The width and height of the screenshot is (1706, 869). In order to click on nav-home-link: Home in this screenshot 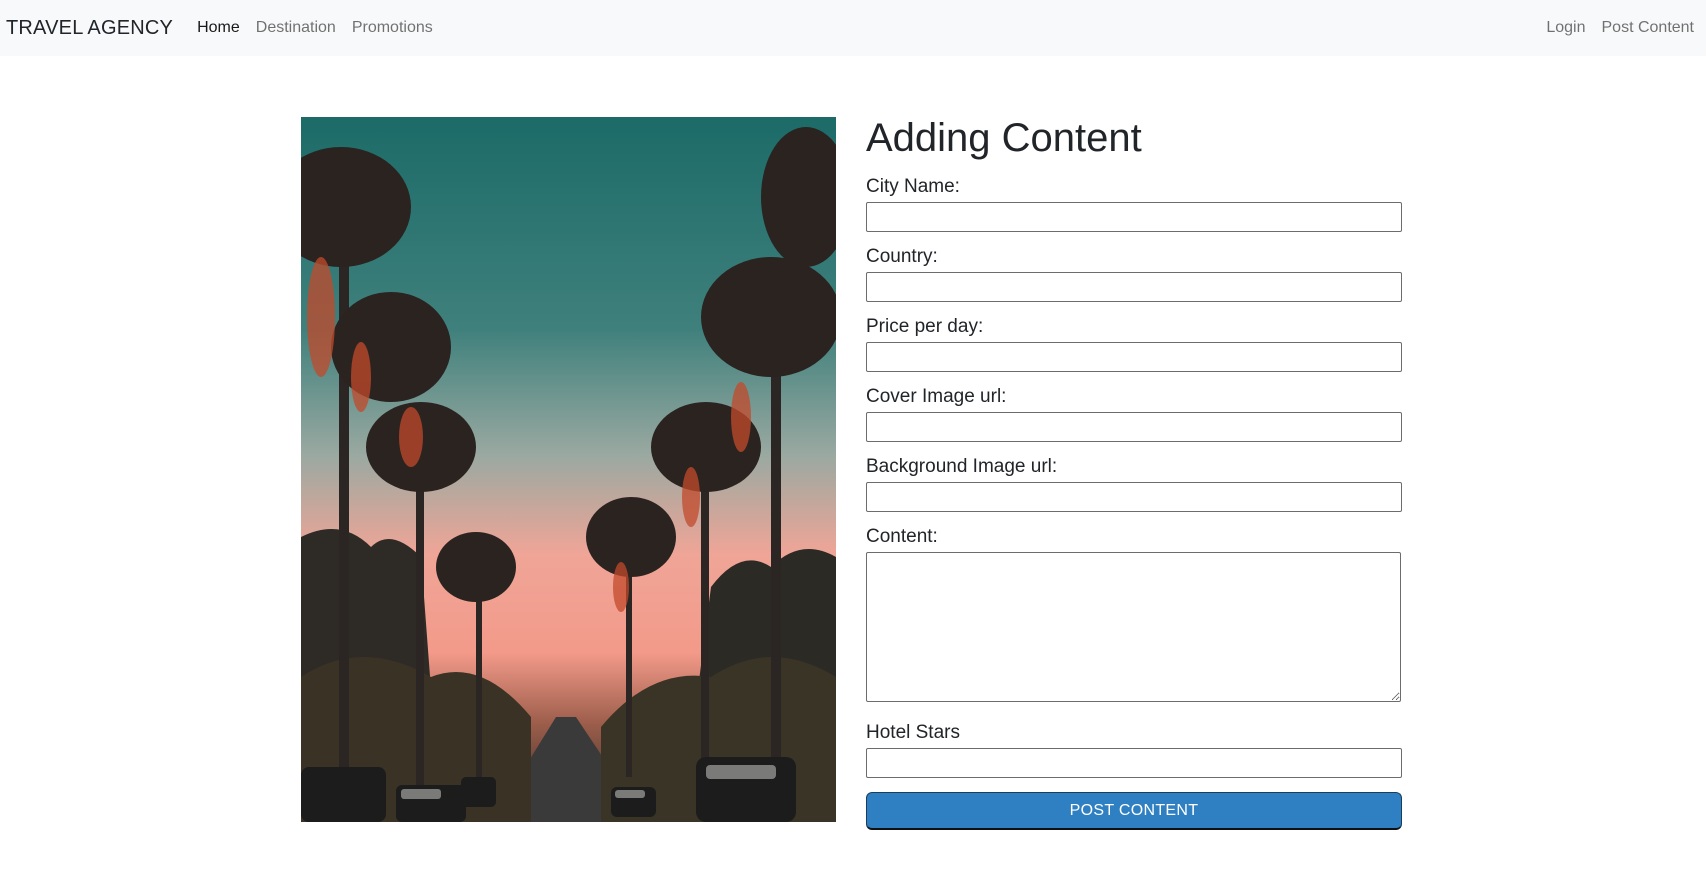, I will do `click(218, 28)`.